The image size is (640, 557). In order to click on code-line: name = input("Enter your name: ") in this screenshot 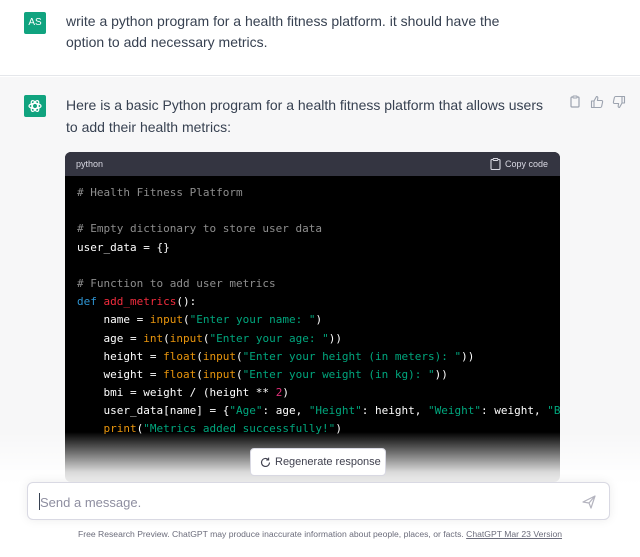, I will do `click(317, 320)`.